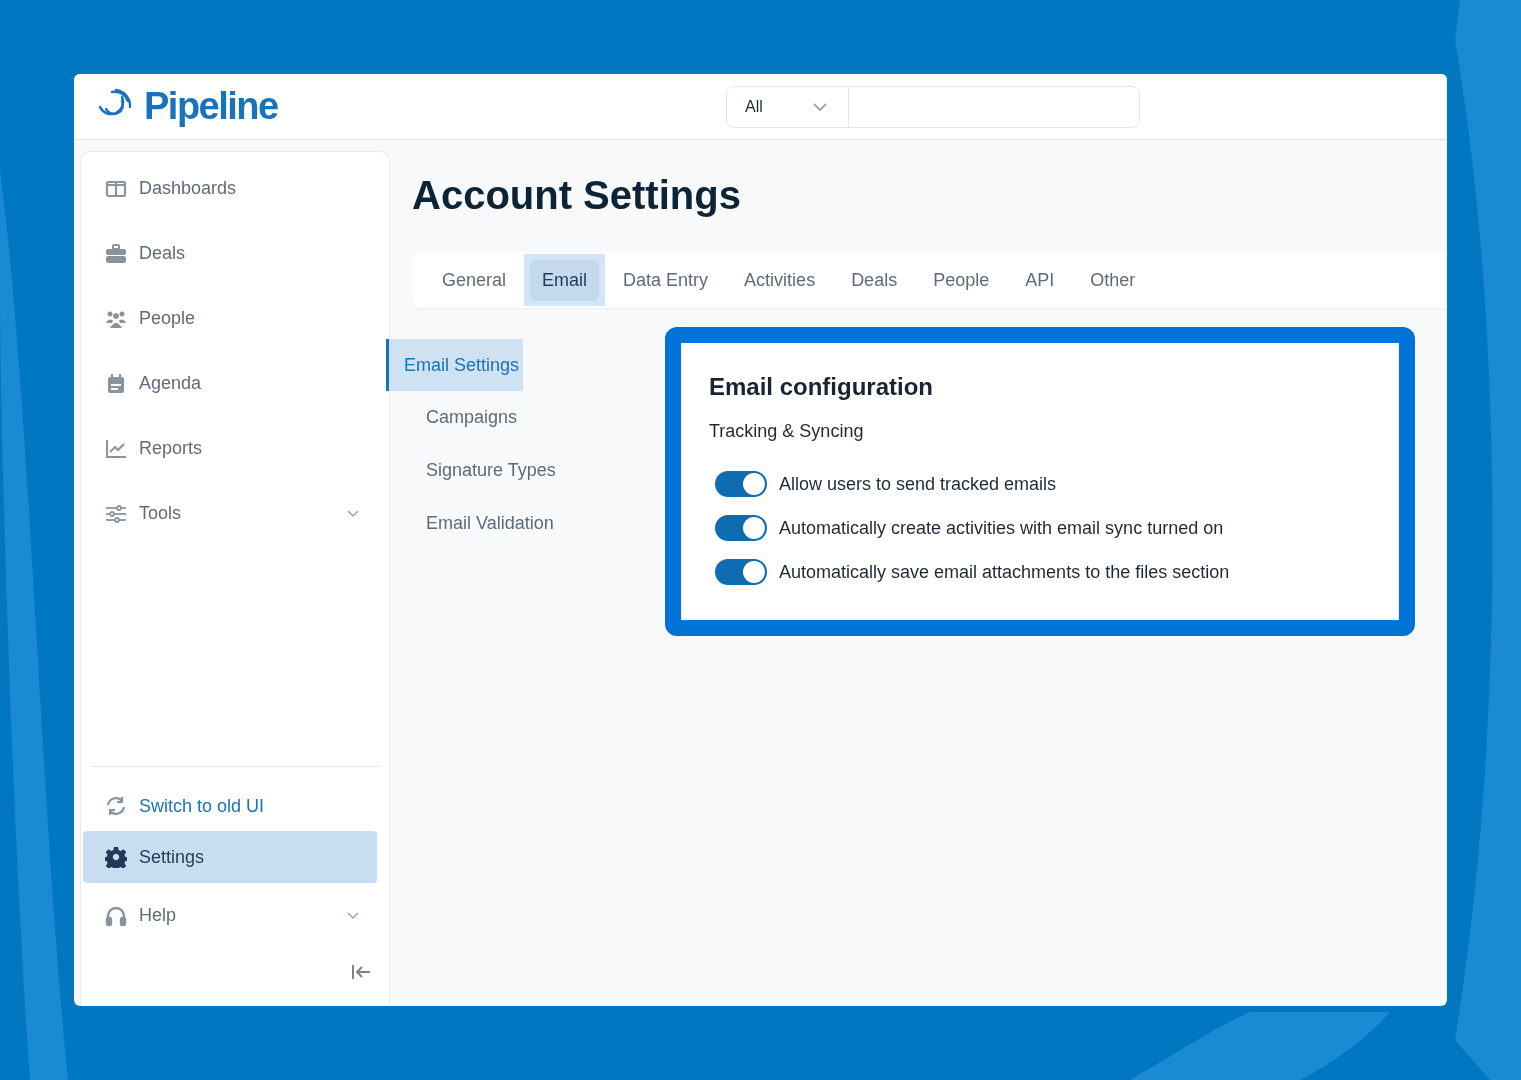 The image size is (1521, 1080). Describe the element at coordinates (666, 280) in the screenshot. I see `tab: Data Entry` at that location.